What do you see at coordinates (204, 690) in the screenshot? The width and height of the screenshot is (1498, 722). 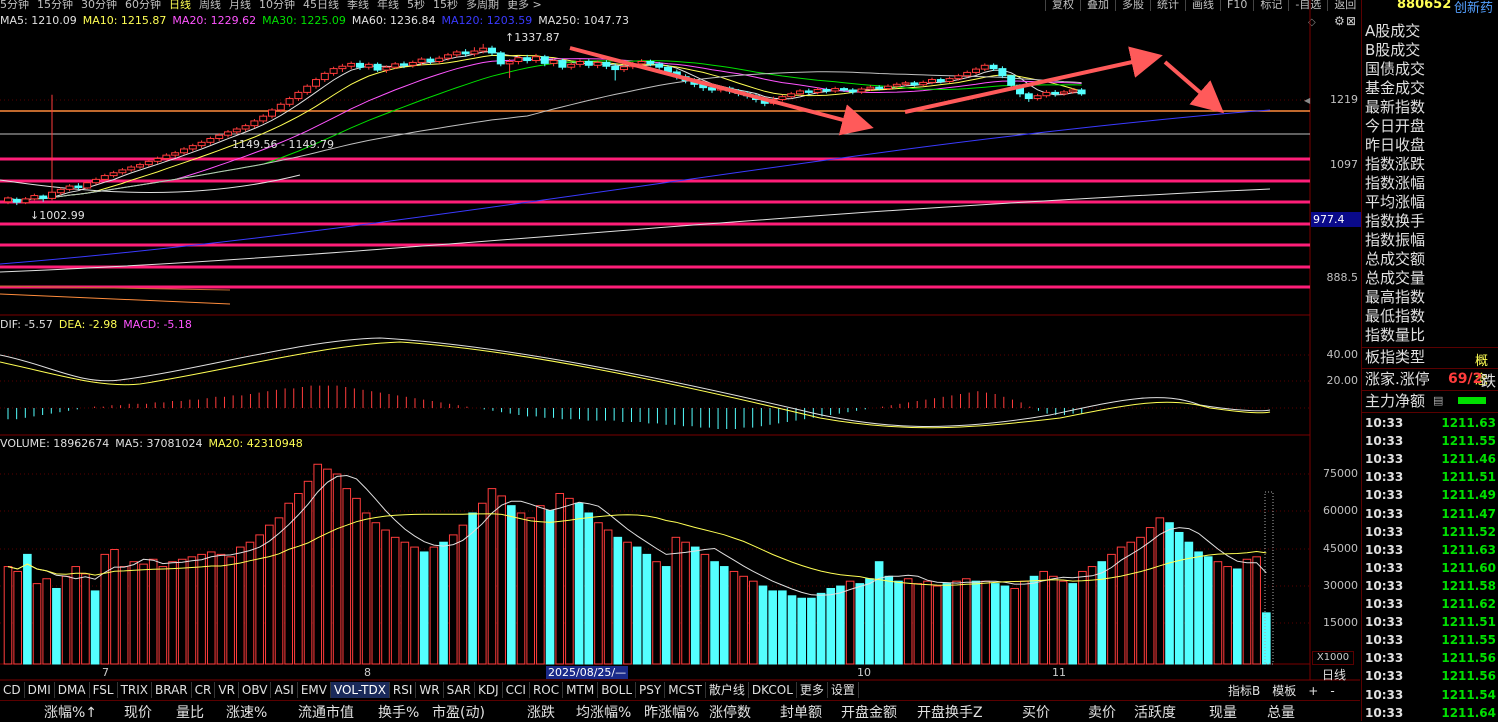 I see `indicator-tab-cr: CR` at bounding box center [204, 690].